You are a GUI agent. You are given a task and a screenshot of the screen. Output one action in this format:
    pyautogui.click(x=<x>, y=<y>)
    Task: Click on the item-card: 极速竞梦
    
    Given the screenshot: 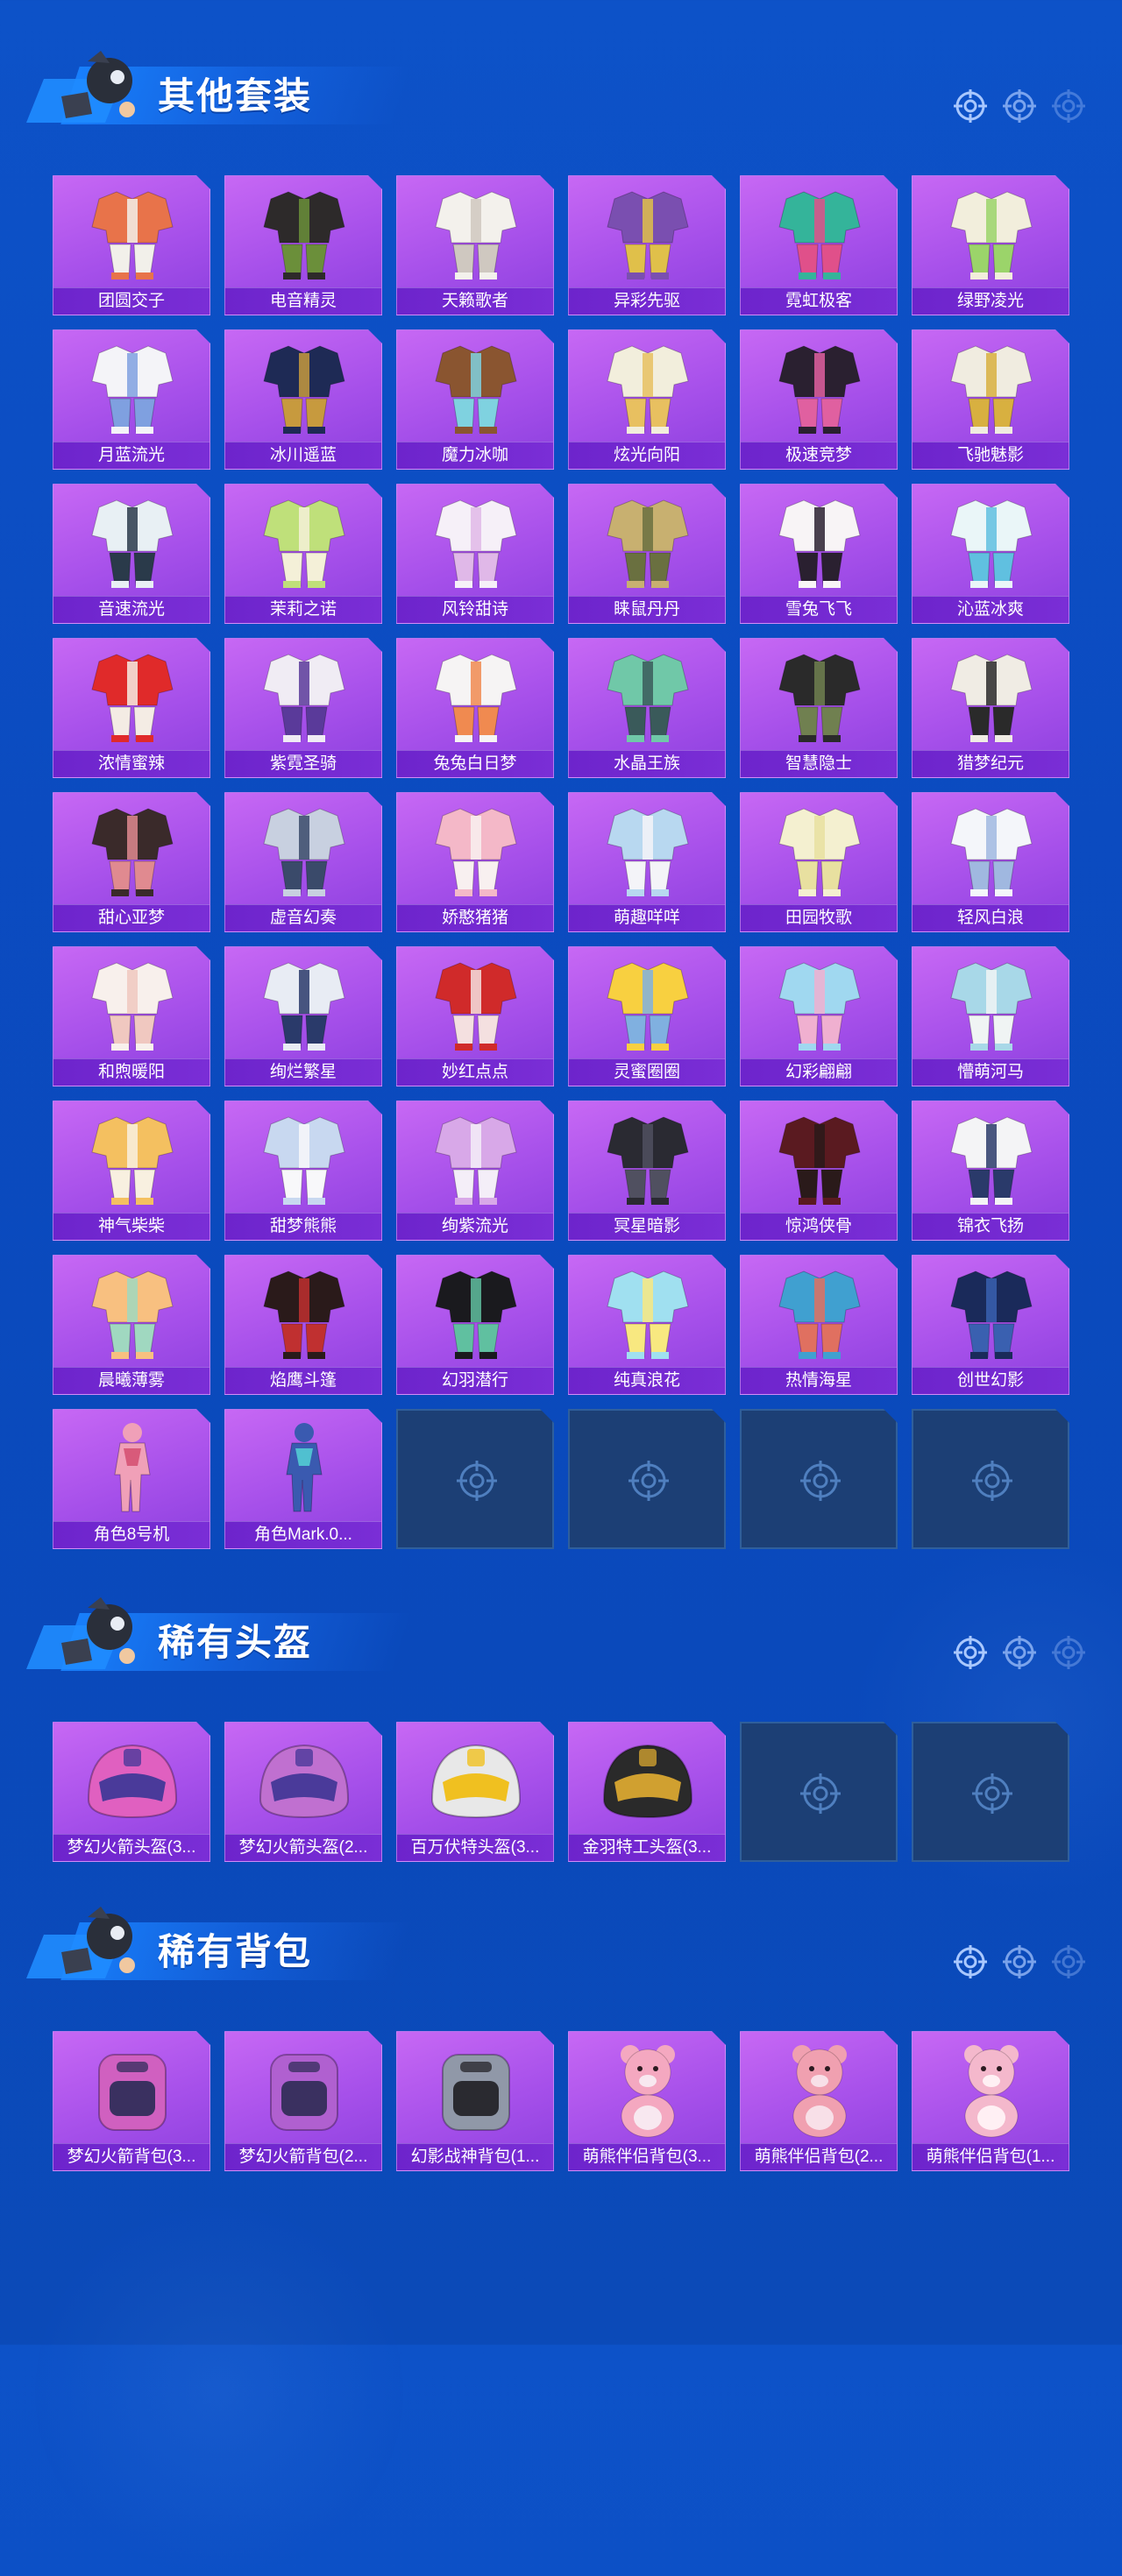 What is the action you would take?
    pyautogui.click(x=819, y=399)
    